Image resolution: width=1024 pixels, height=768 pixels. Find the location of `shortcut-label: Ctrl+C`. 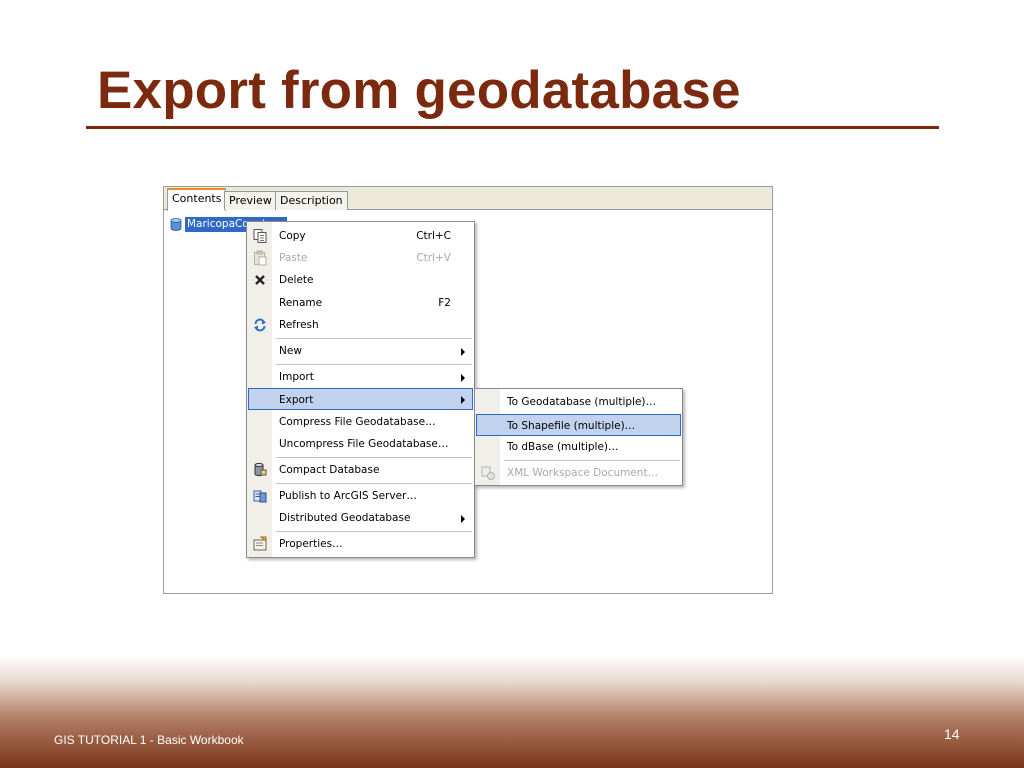

shortcut-label: Ctrl+C is located at coordinates (433, 236).